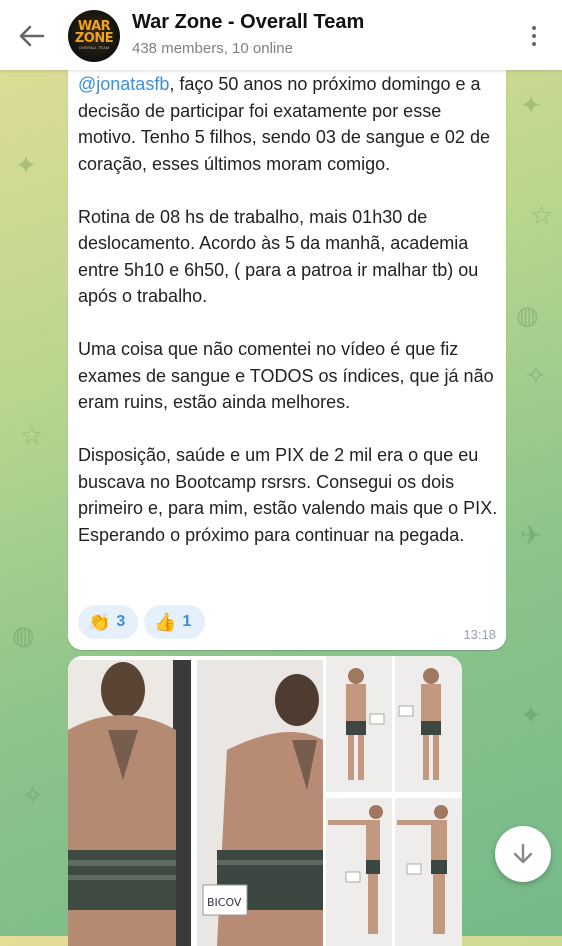  I want to click on back-button, so click(32, 36).